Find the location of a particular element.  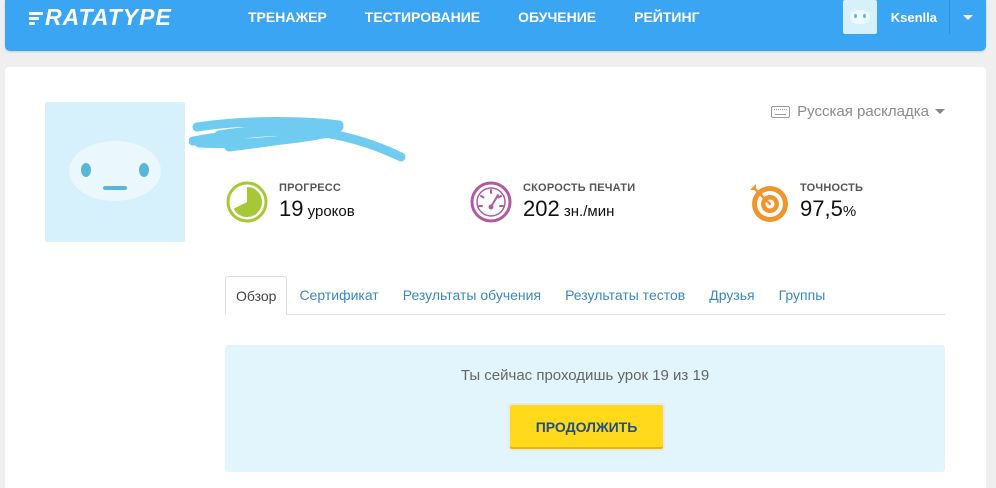

logo-bars-icon is located at coordinates (36, 17).